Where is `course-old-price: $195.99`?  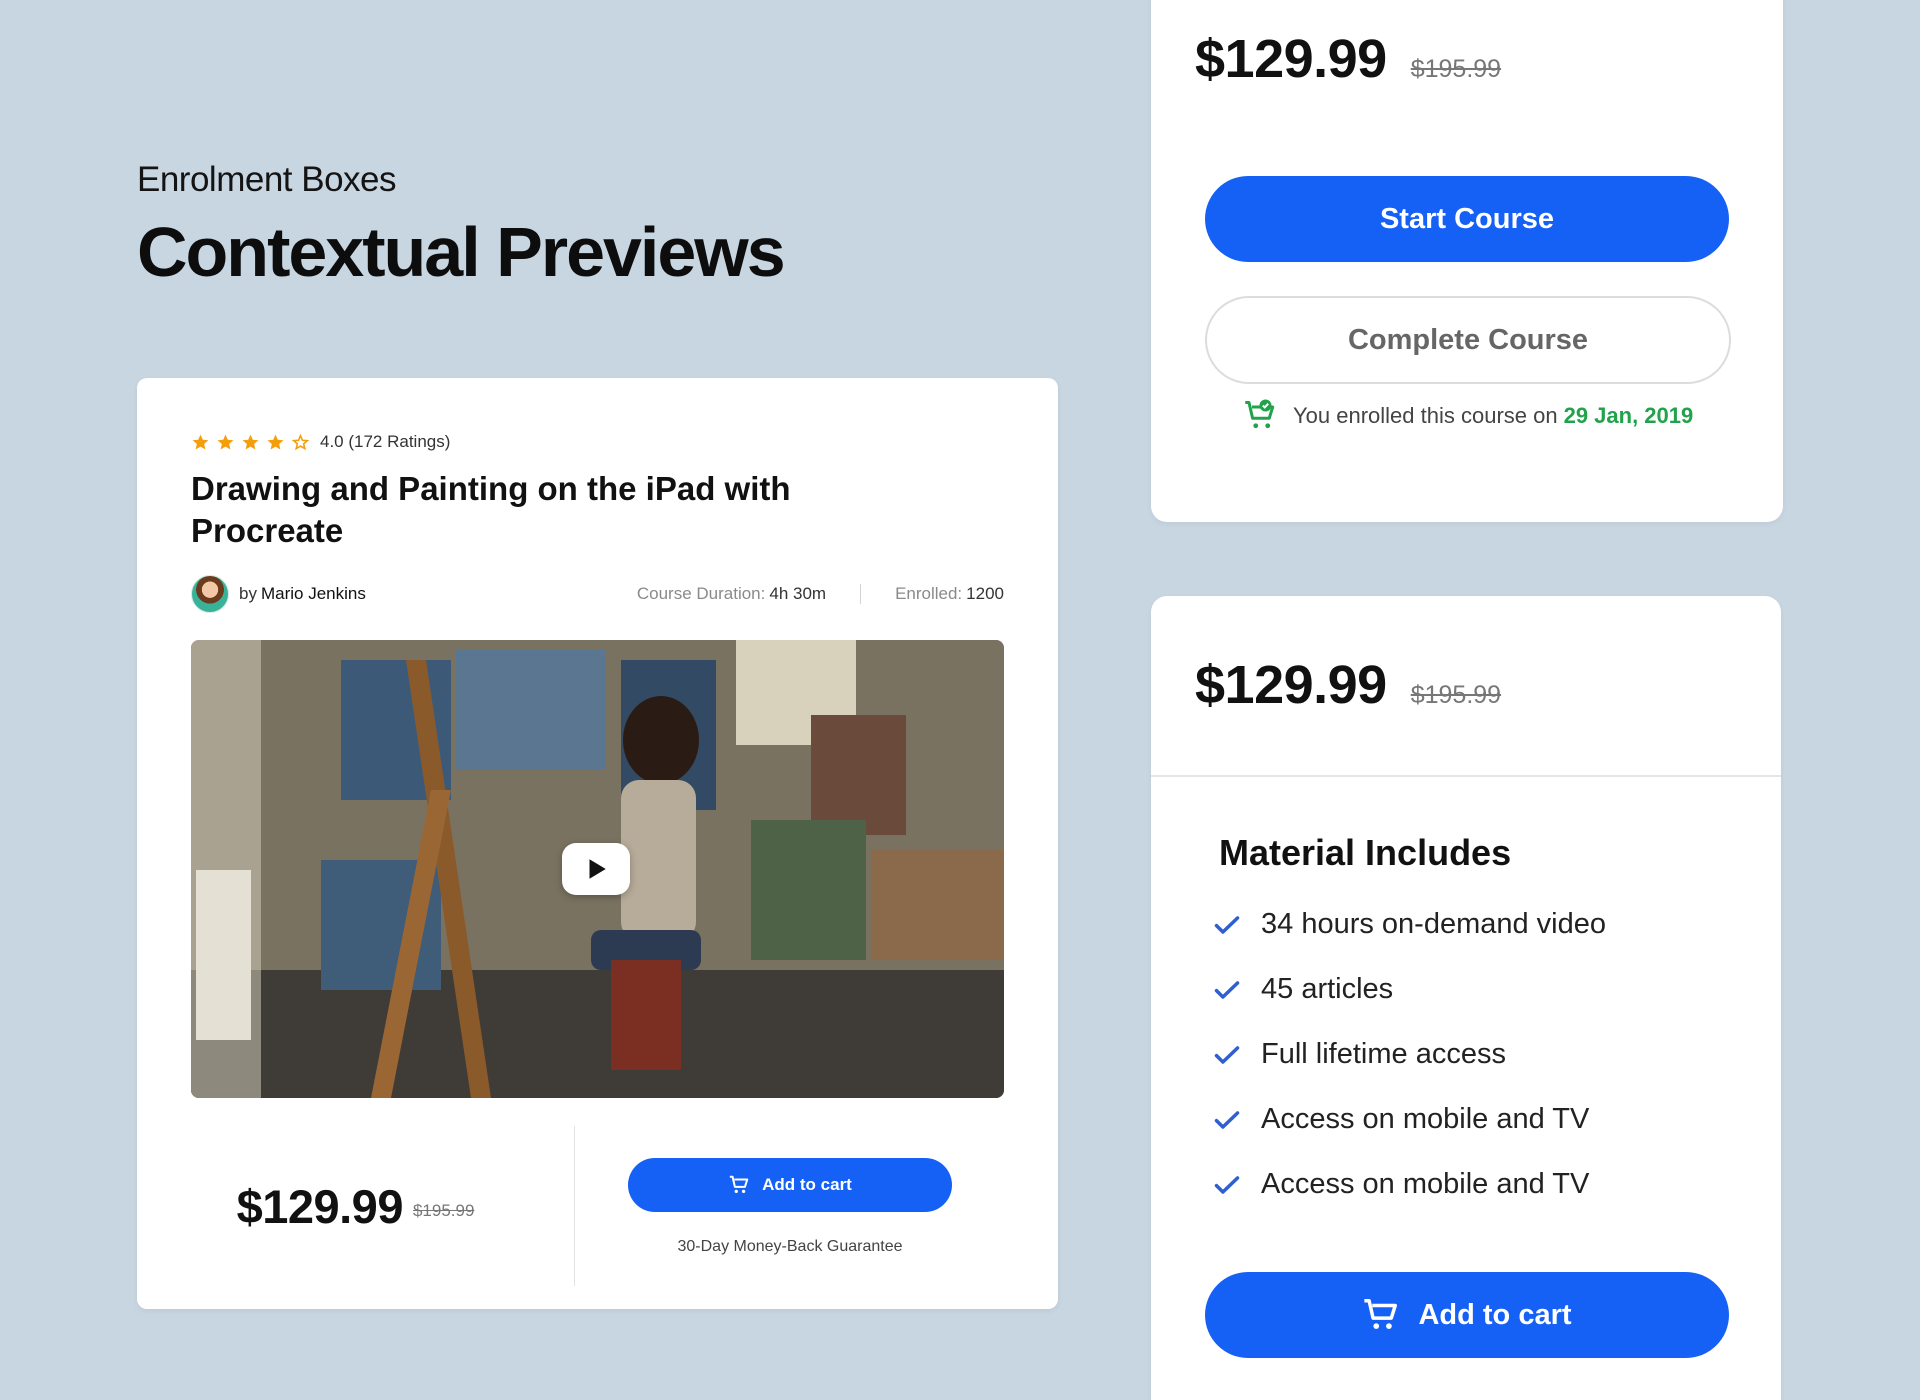 course-old-price: $195.99 is located at coordinates (443, 1210).